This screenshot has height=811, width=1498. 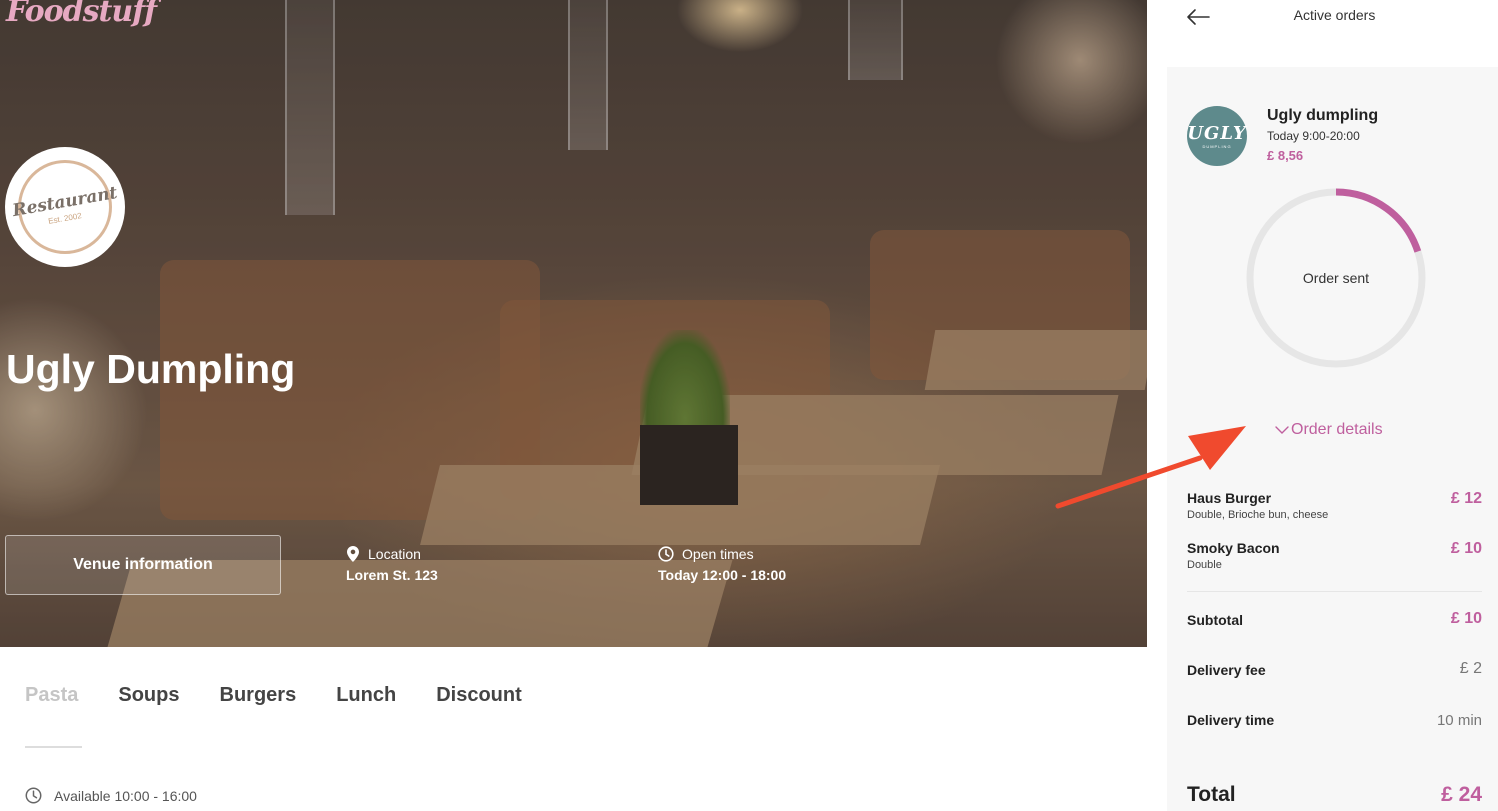 What do you see at coordinates (1211, 794) in the screenshot?
I see `total-label: Total` at bounding box center [1211, 794].